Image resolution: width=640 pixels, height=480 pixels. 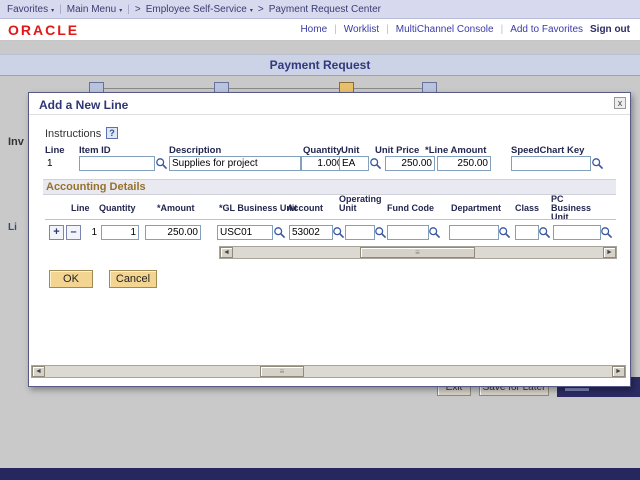 I want to click on grid-operating-unit-field, so click(x=360, y=232).